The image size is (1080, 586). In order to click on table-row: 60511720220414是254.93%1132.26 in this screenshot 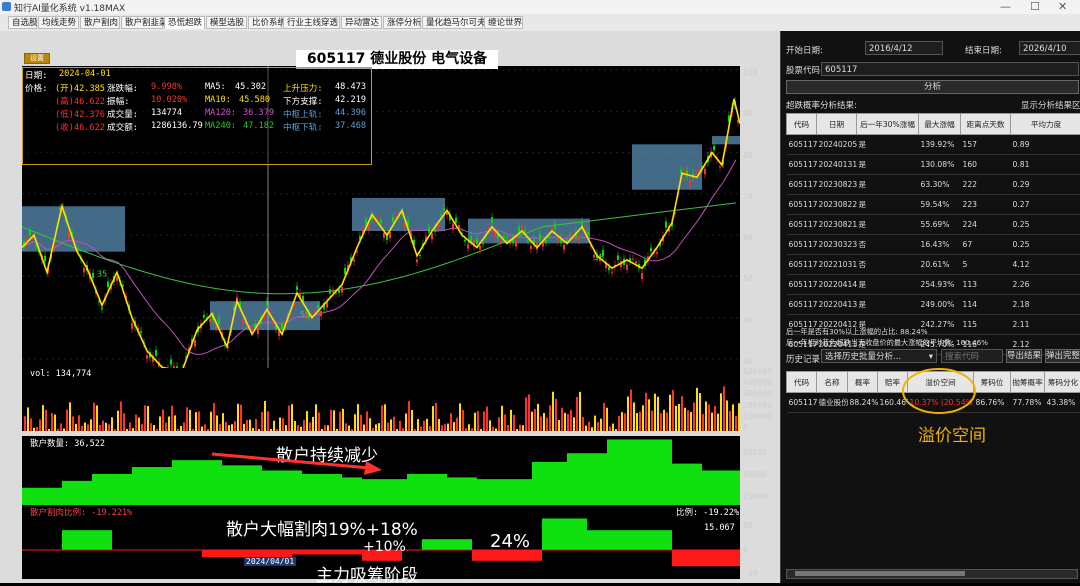, I will do `click(933, 285)`.